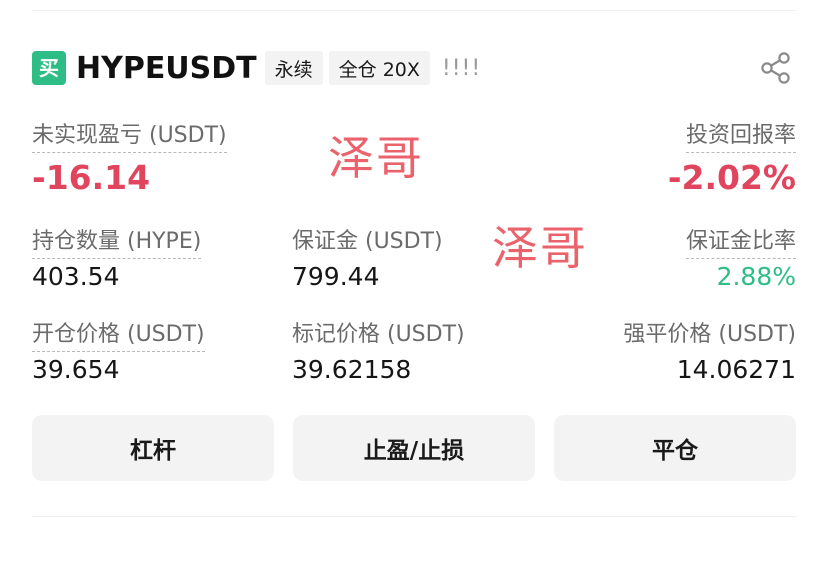 The width and height of the screenshot is (828, 569). What do you see at coordinates (379, 68) in the screenshot?
I see `margin-mode-tag: 全仓 20X` at bounding box center [379, 68].